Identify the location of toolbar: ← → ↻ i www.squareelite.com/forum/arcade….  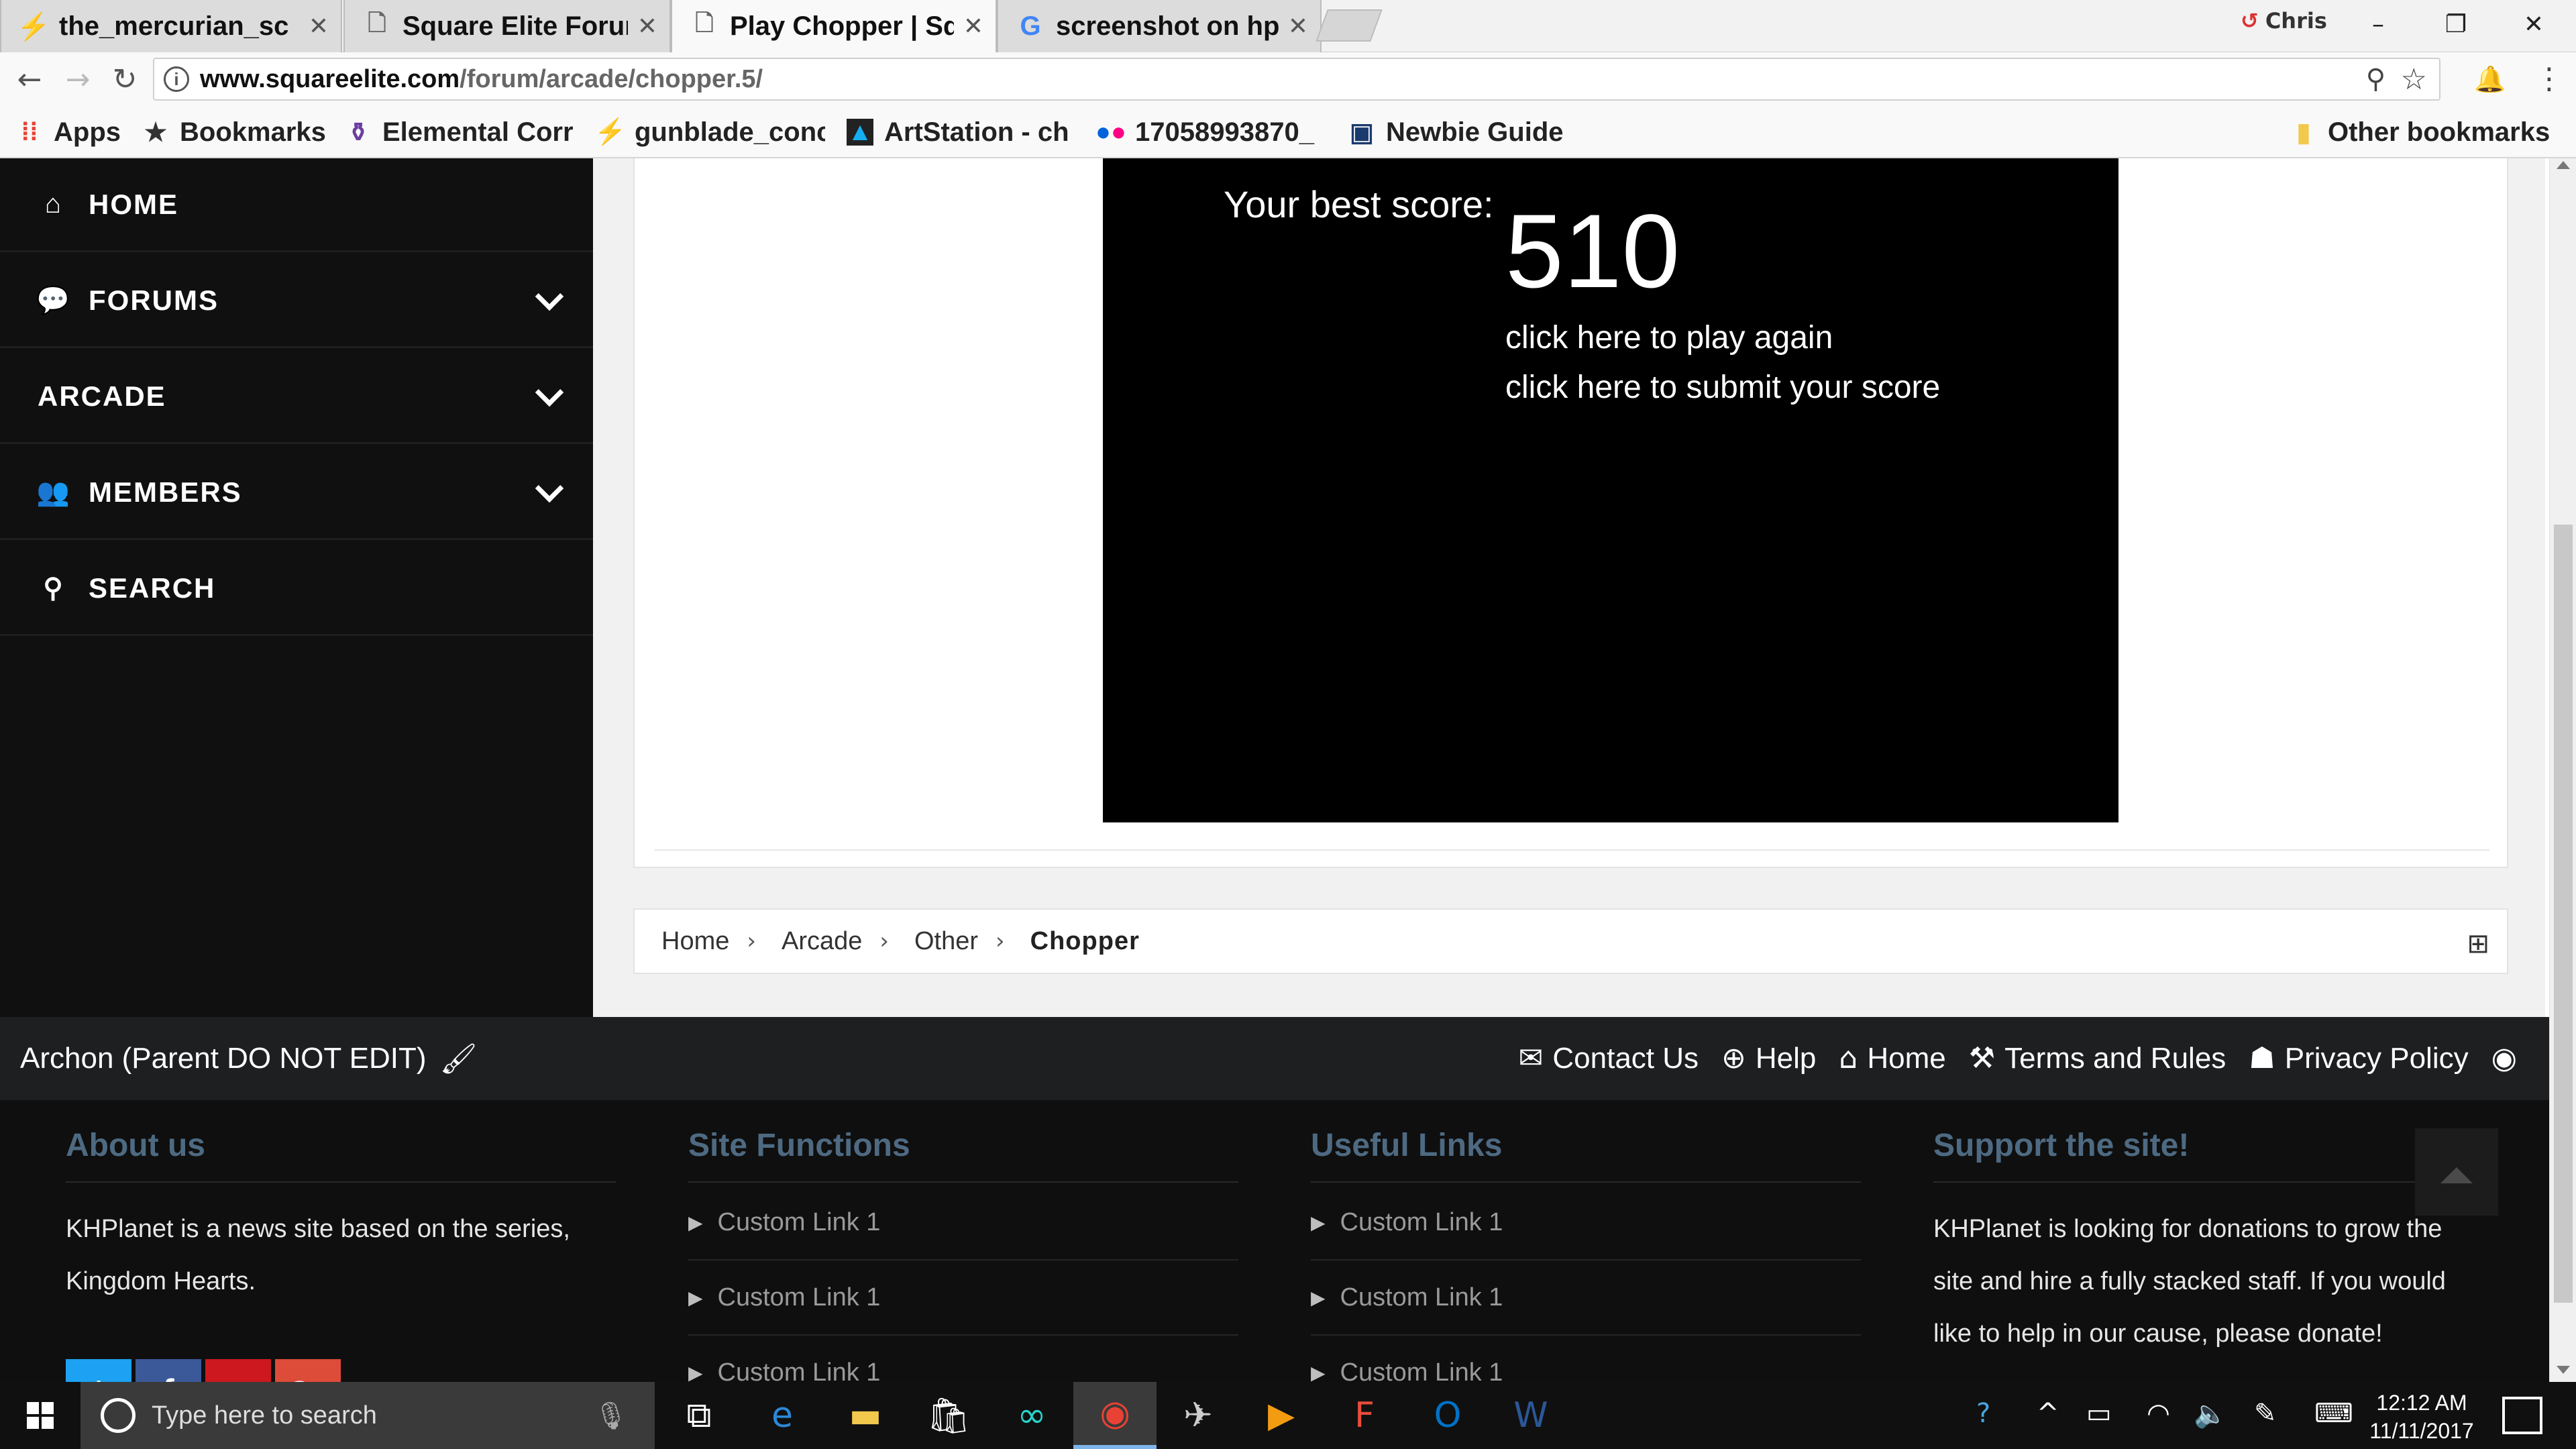
(1288, 79).